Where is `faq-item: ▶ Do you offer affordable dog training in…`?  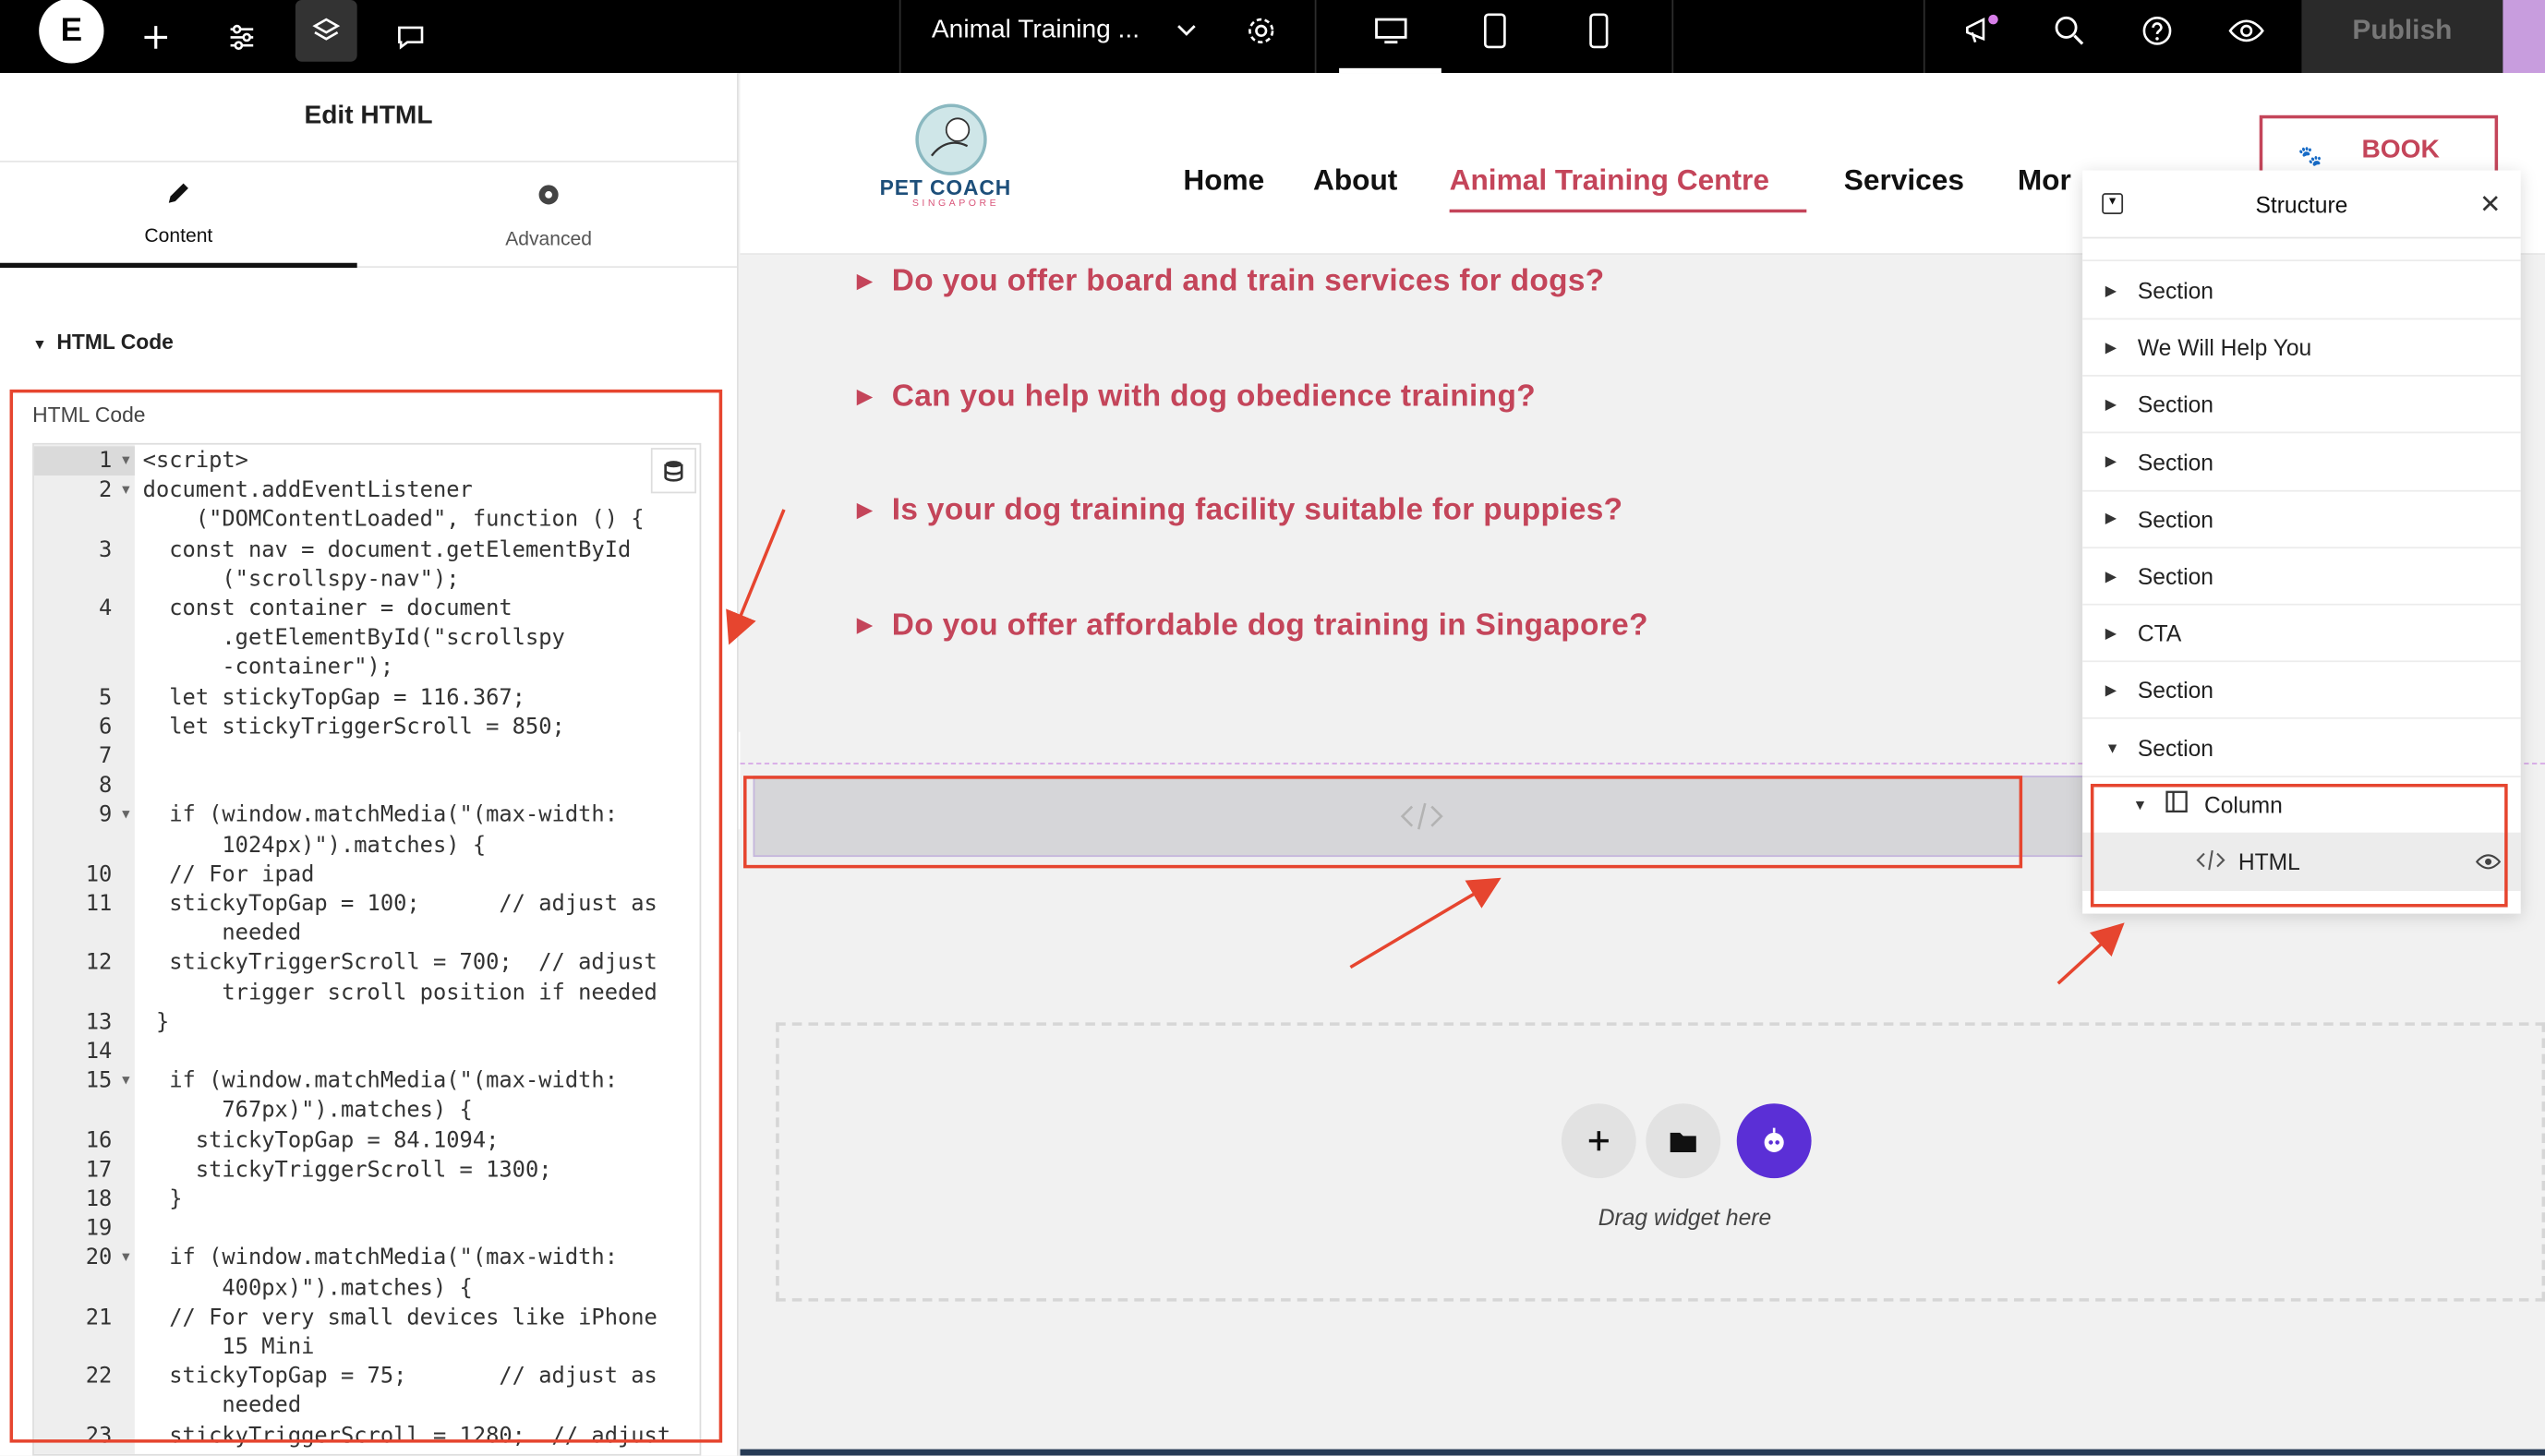 faq-item: ▶ Do you offer affordable dog training in… is located at coordinates (1252, 626).